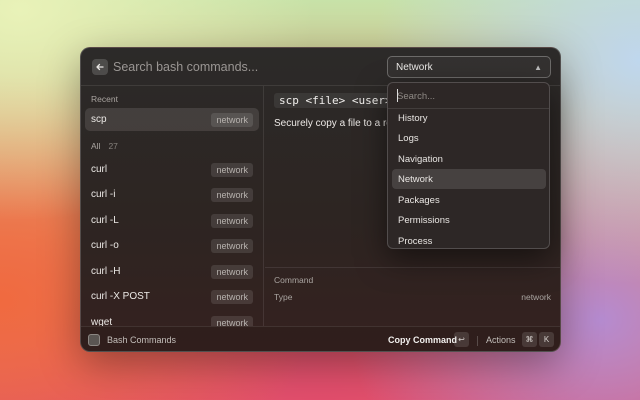 Image resolution: width=640 pixels, height=400 pixels. Describe the element at coordinates (397, 95) in the screenshot. I see `text-caret` at that location.